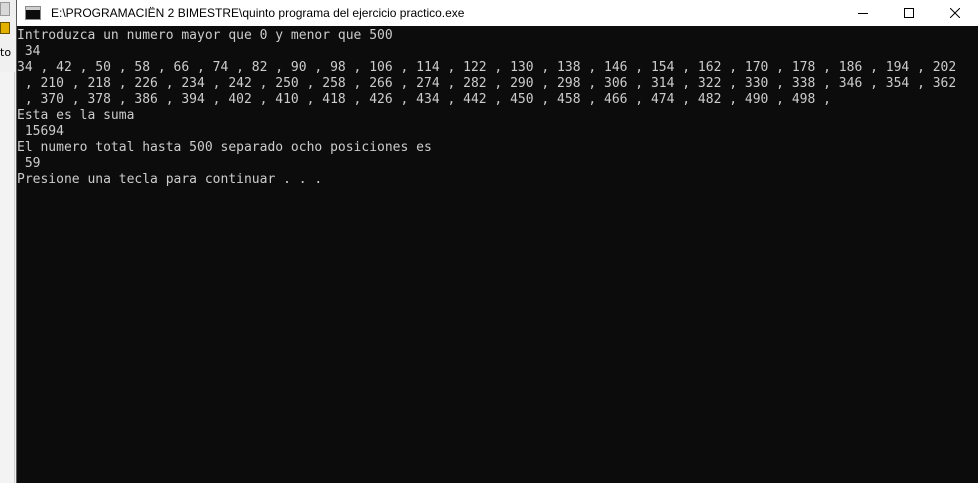 The image size is (978, 483). I want to click on minimize-button, so click(863, 13).